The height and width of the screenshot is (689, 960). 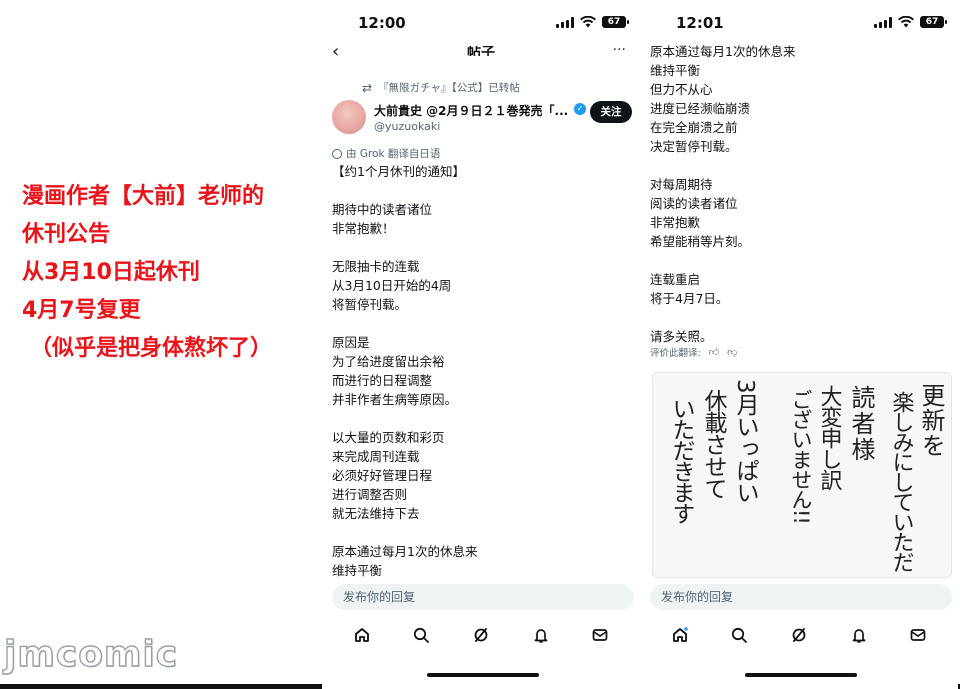 I want to click on post-line: 必须好好管理日程, so click(x=382, y=475).